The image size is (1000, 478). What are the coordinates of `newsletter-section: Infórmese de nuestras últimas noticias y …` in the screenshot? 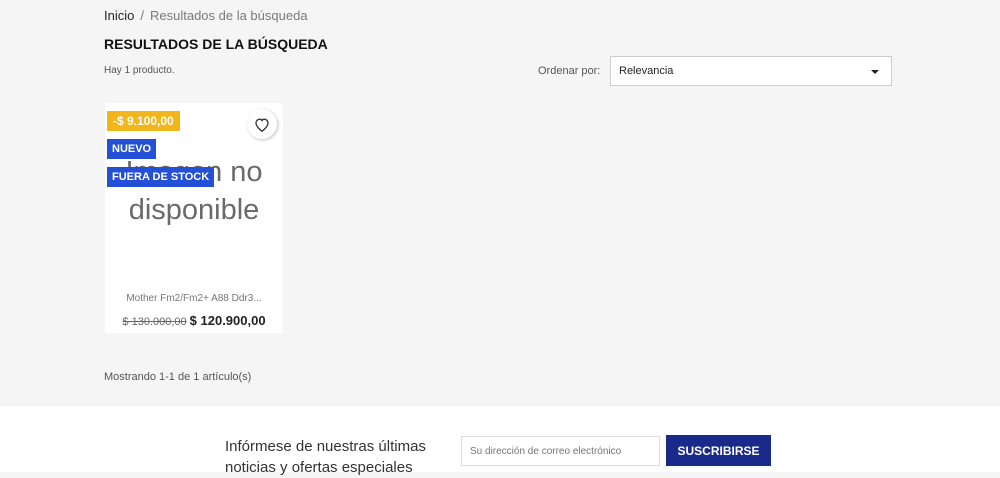 It's located at (500, 441).